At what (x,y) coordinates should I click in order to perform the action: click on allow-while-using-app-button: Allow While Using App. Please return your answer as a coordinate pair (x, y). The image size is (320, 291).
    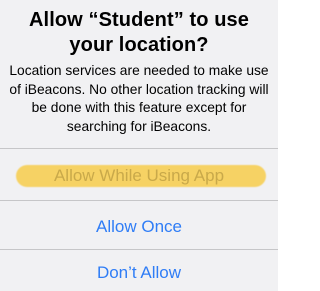
    Looking at the image, I should click on (139, 176).